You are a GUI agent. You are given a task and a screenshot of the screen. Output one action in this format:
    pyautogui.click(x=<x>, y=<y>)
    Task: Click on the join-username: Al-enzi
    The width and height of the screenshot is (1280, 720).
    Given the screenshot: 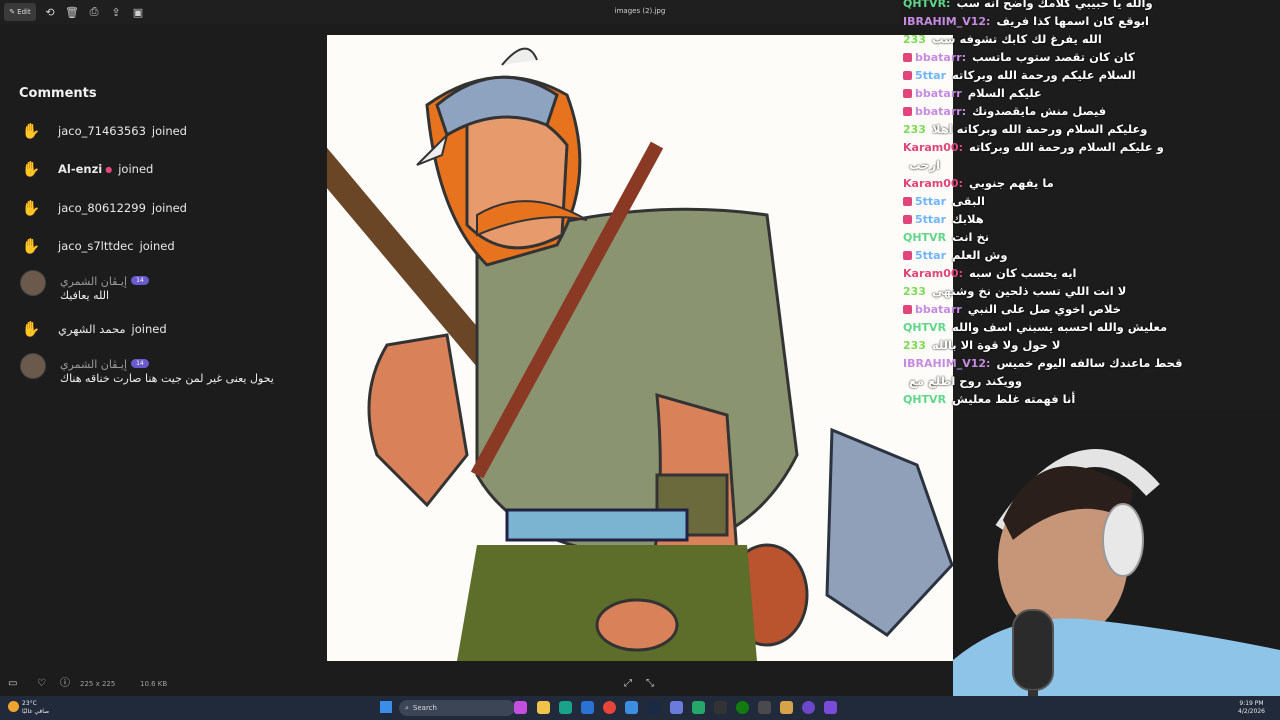 What is the action you would take?
    pyautogui.click(x=80, y=169)
    